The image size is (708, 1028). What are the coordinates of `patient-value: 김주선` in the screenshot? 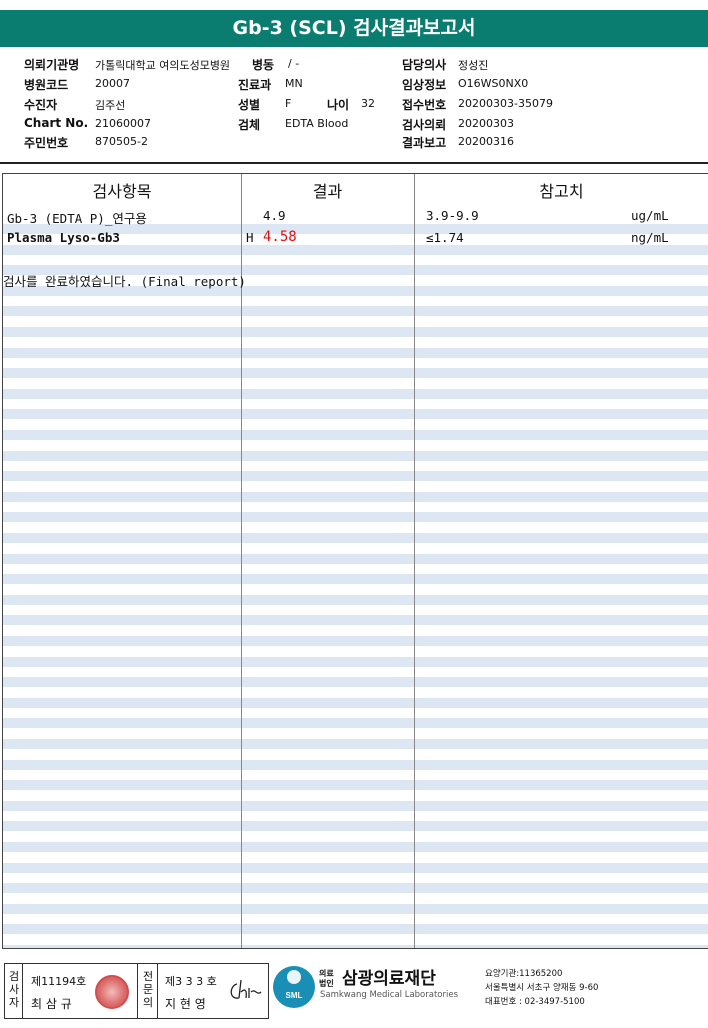 It's located at (110, 105).